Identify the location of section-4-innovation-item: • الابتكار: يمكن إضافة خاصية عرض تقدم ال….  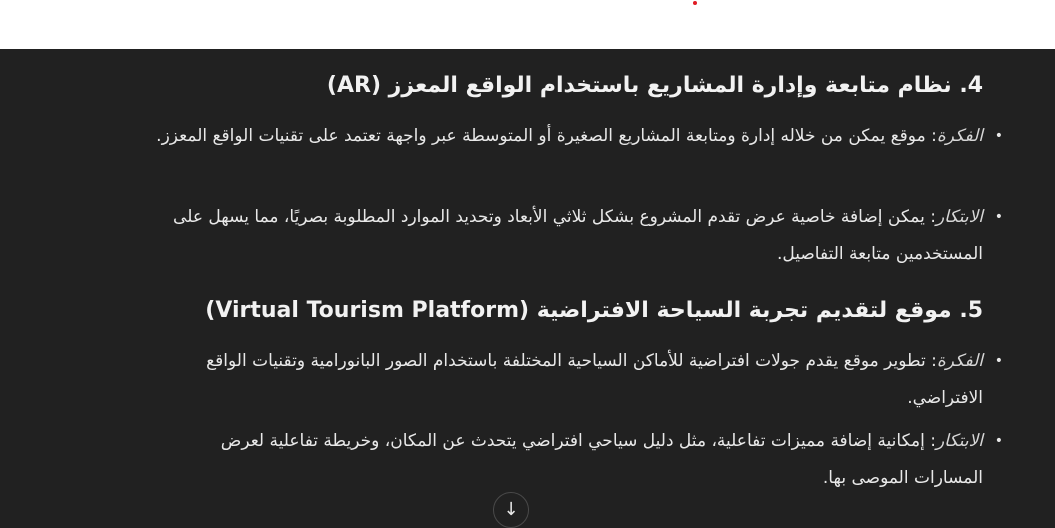
(575, 236).